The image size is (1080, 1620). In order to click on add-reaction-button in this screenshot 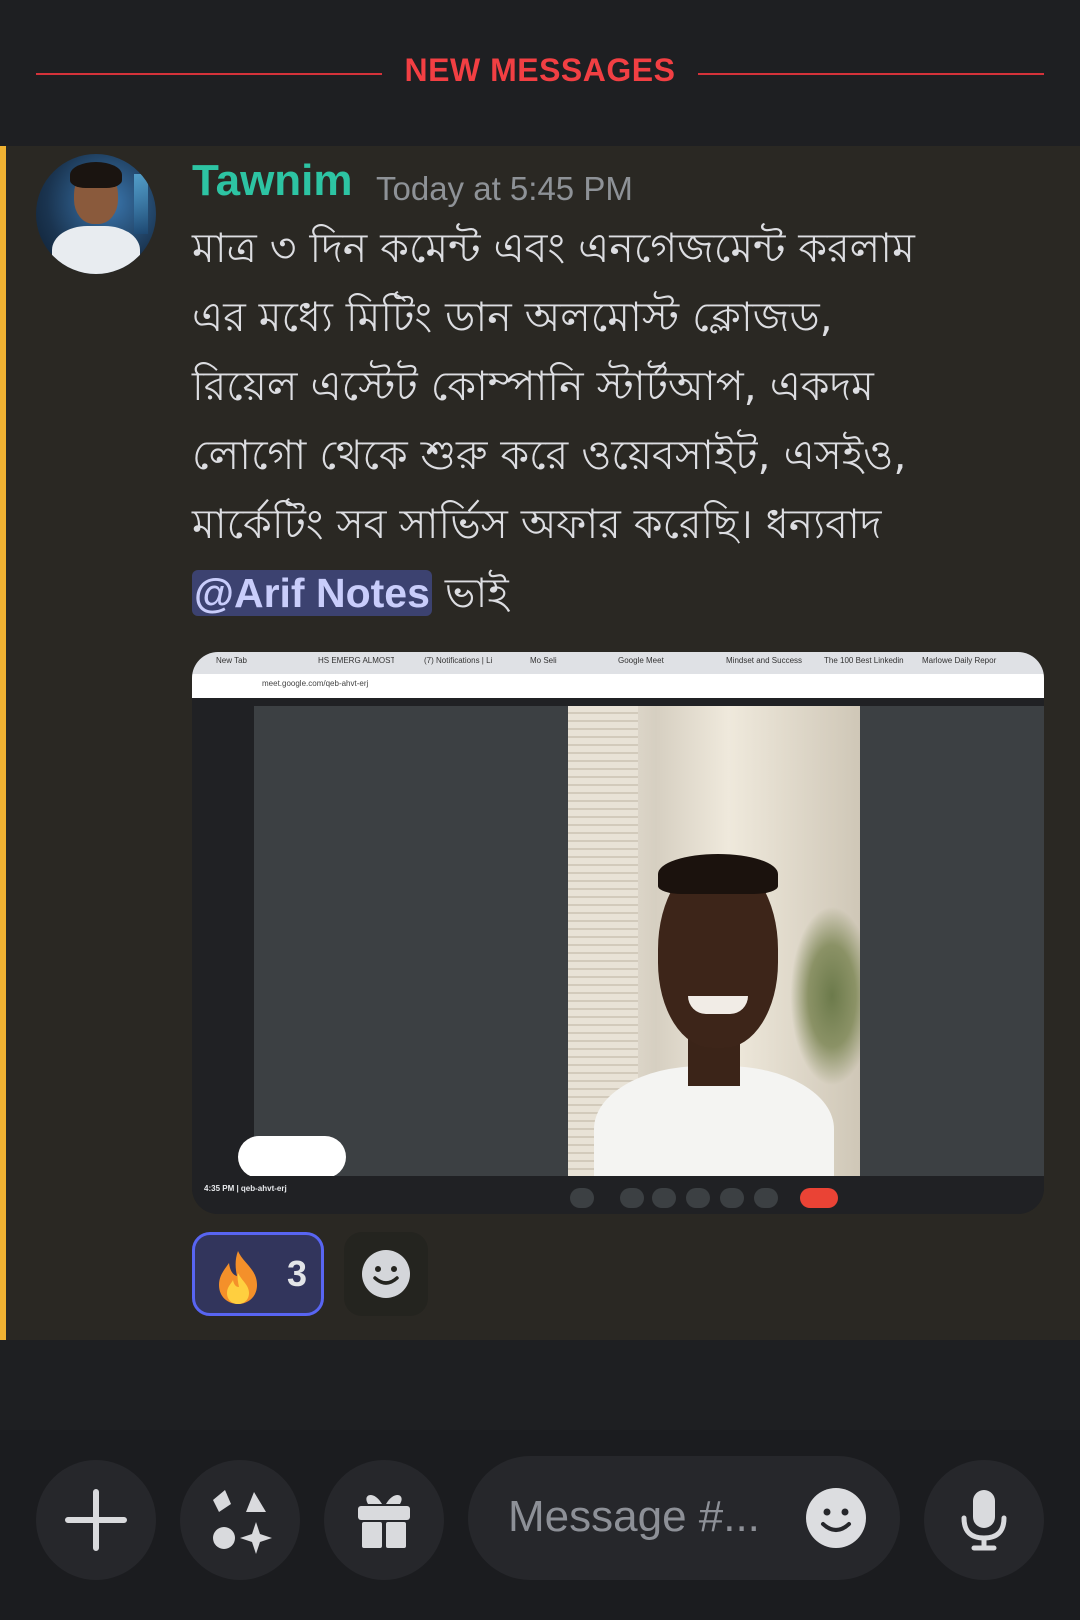, I will do `click(386, 1274)`.